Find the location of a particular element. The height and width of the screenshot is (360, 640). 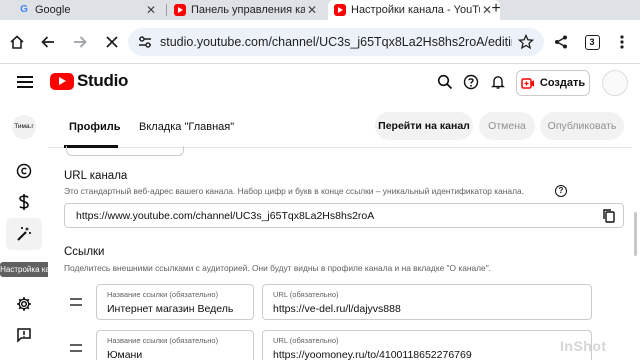

home-button is located at coordinates (17, 42).